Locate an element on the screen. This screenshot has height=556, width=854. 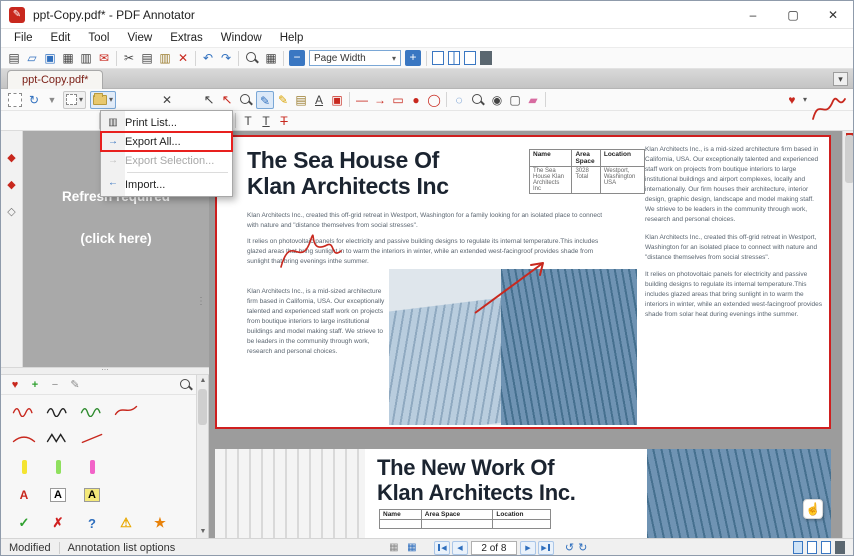
pan-select-tool-icon: ↖ is located at coordinates (227, 100).